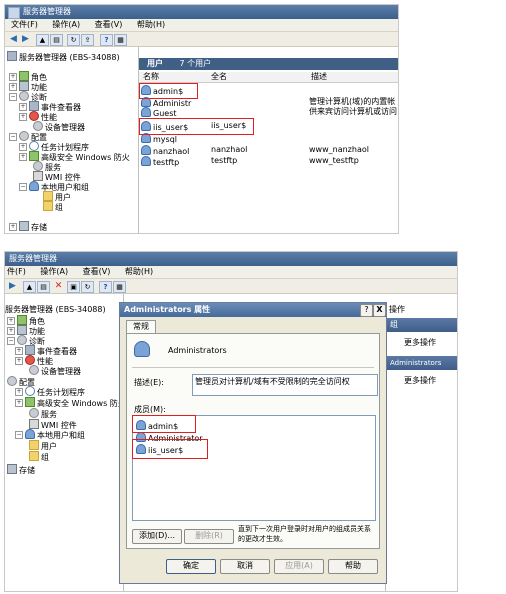  Describe the element at coordinates (299, 566) in the screenshot. I see `apply-button: 应用(A)` at that location.